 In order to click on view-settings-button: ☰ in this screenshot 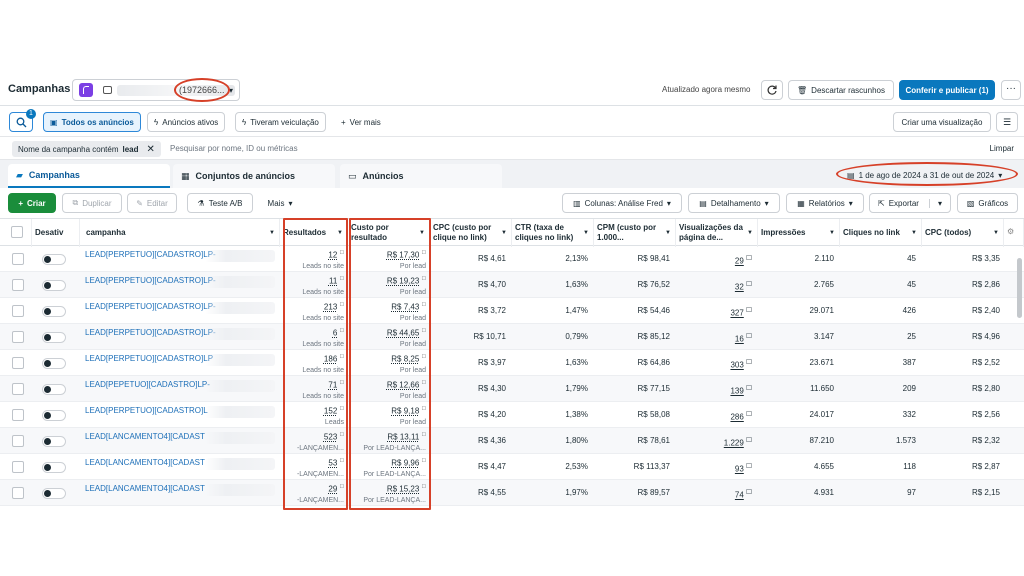, I will do `click(1007, 122)`.